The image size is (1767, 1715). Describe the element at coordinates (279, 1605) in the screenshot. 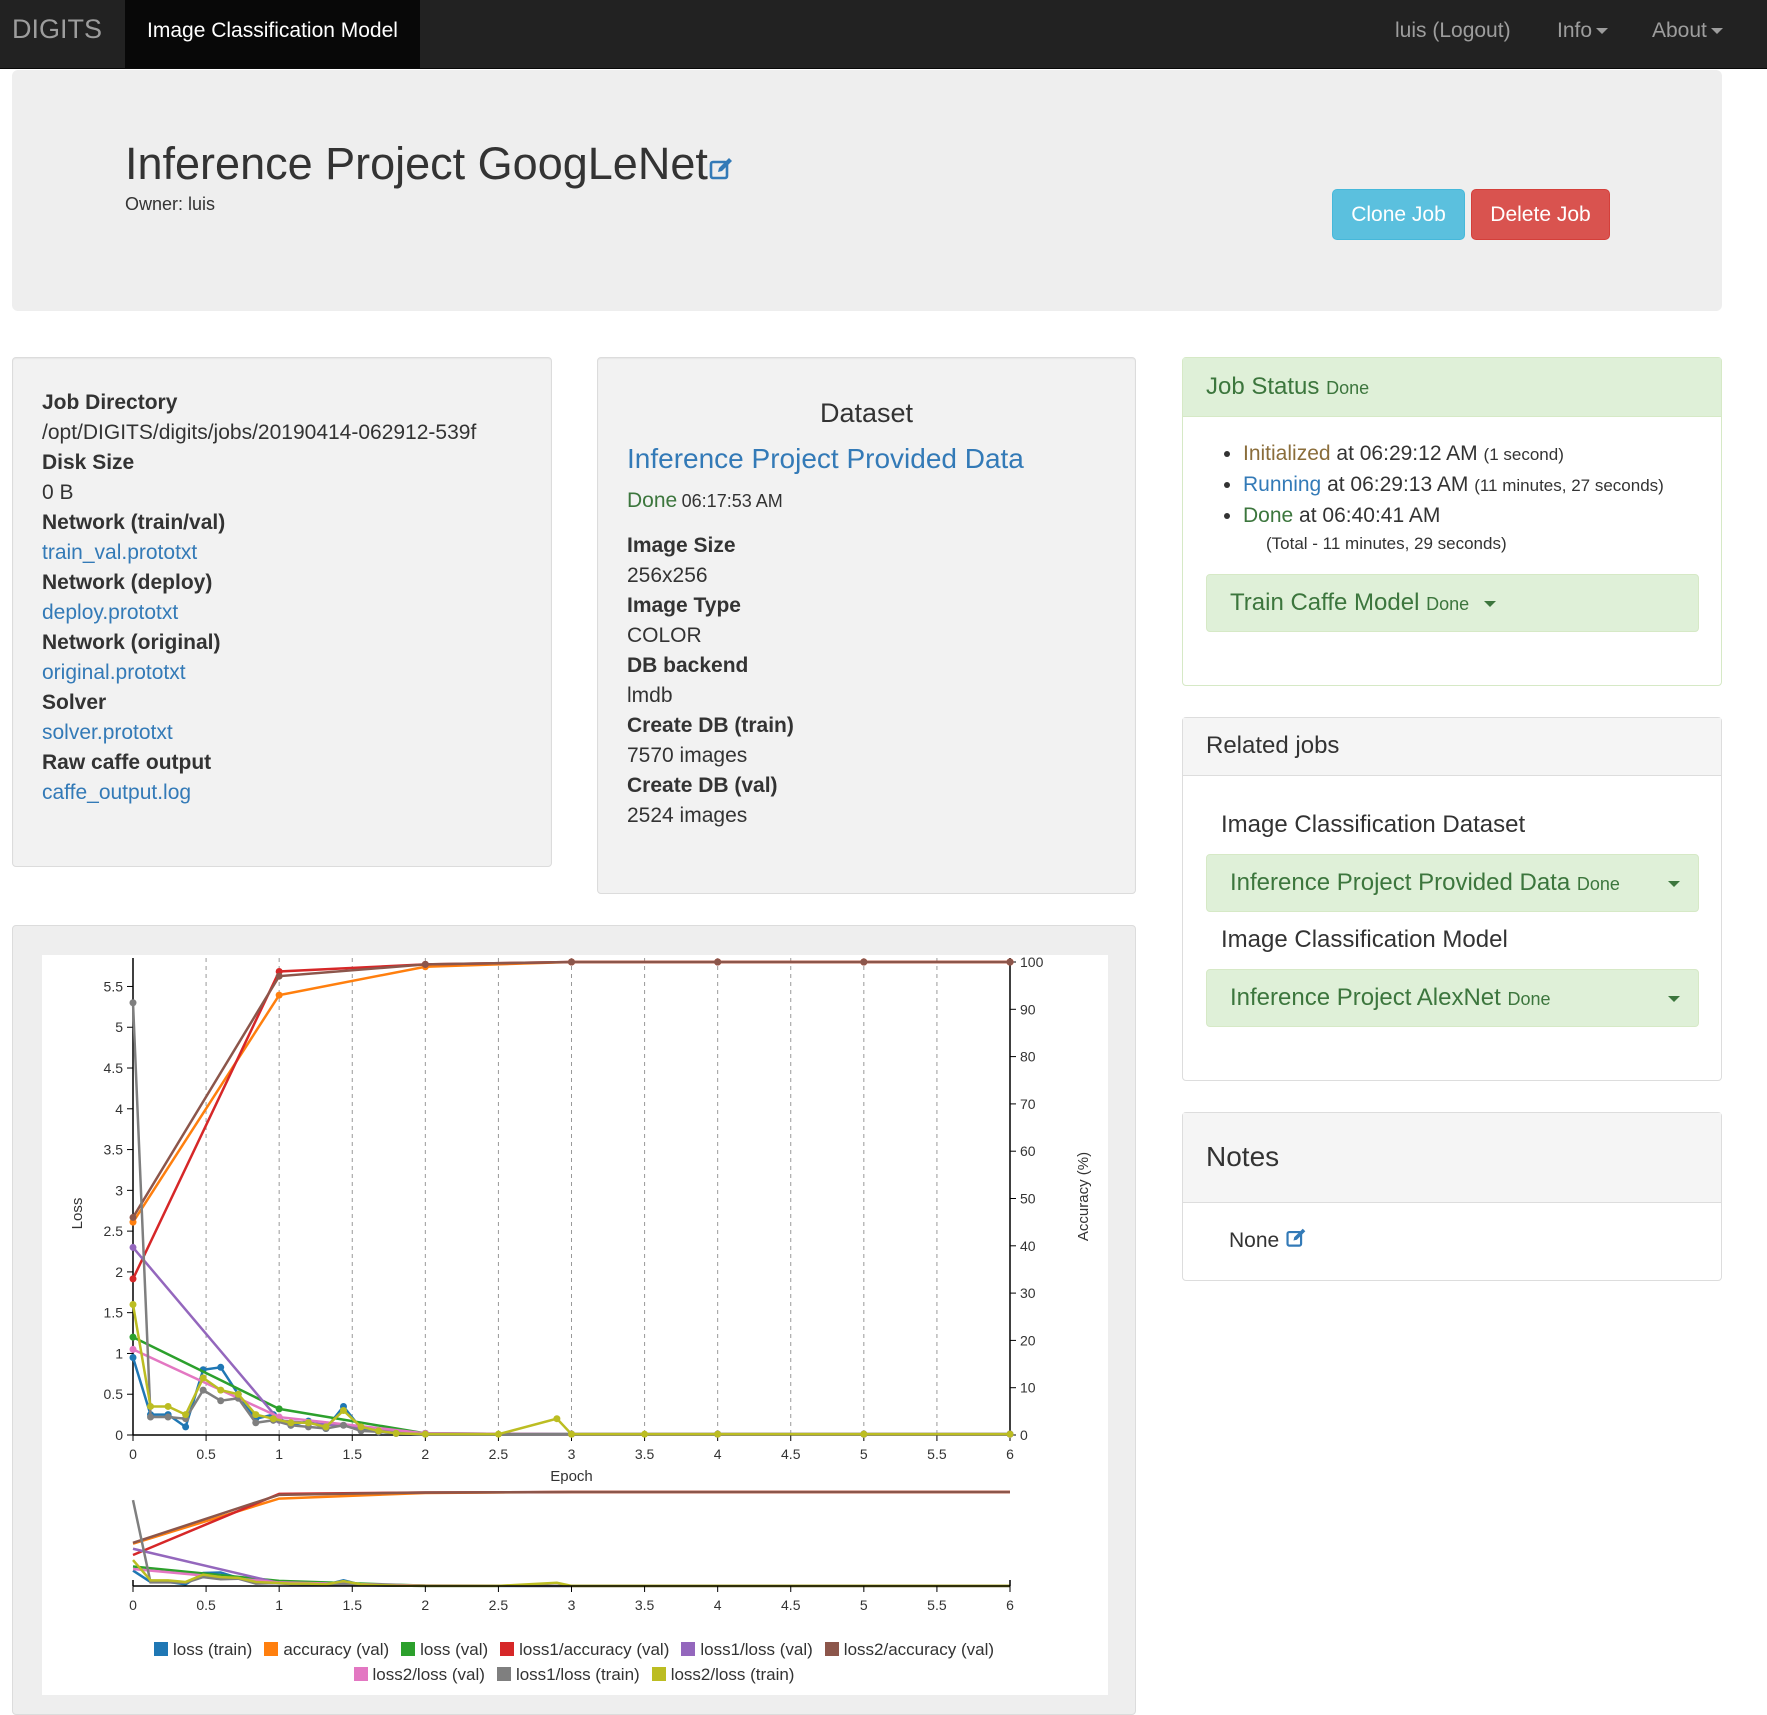

I see `overview-x-tick-label: 1` at that location.